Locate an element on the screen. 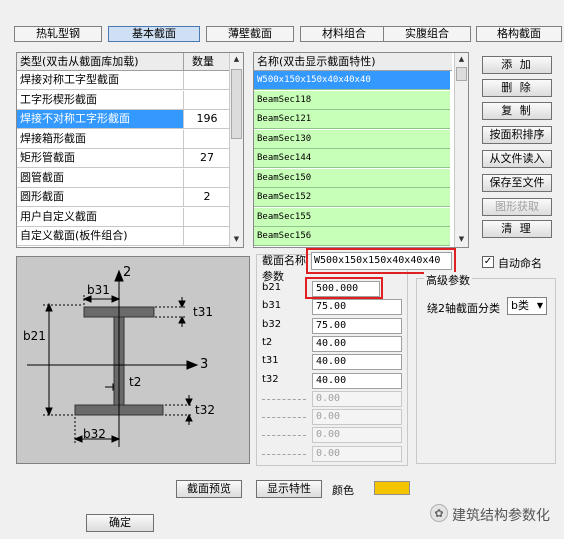 The width and height of the screenshot is (564, 539). type-cell: 矩形管截面 is located at coordinates (100, 158).